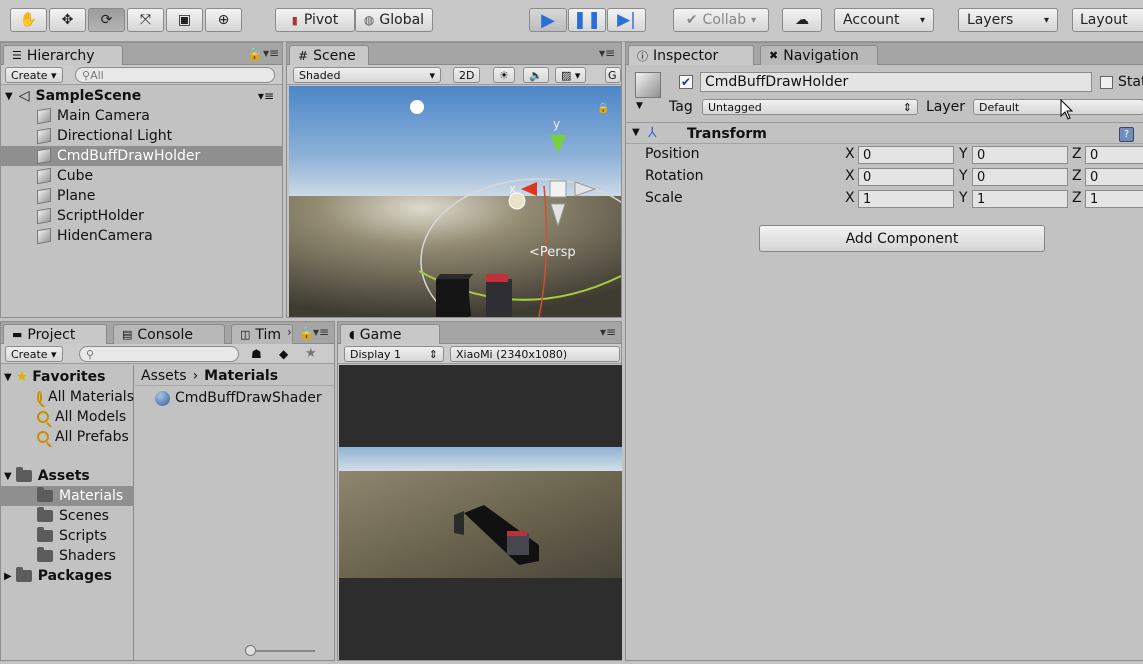 This screenshot has width=1143, height=664. I want to click on asset-folder-label: Scenes, so click(84, 516).